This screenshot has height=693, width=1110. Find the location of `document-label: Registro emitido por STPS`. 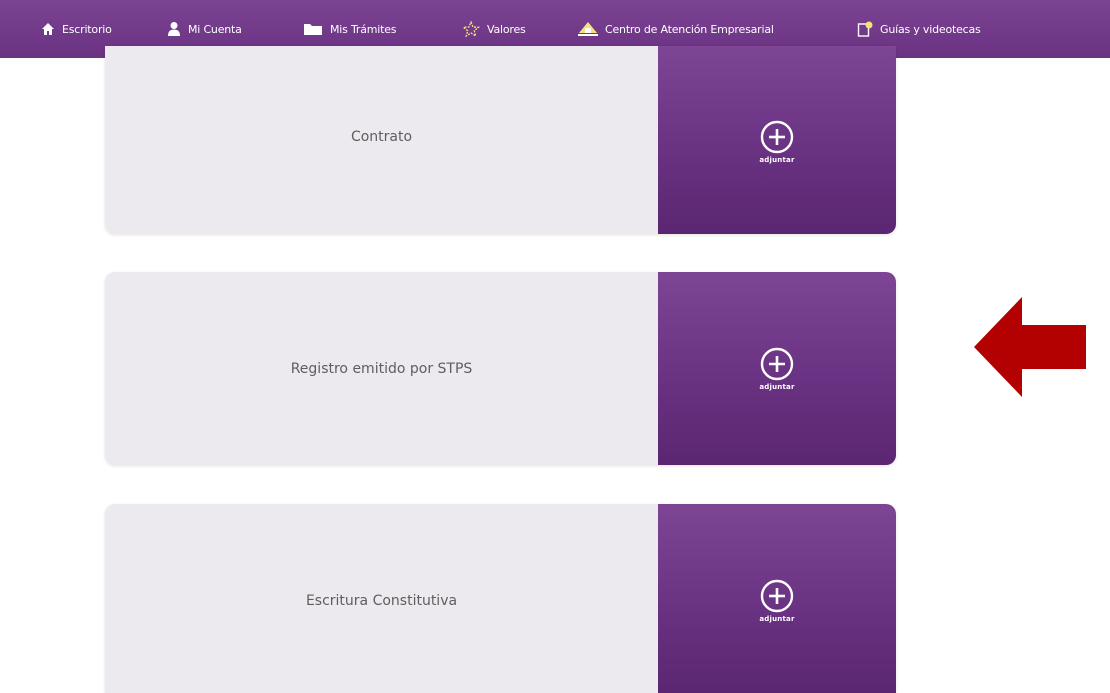

document-label: Registro emitido por STPS is located at coordinates (381, 368).